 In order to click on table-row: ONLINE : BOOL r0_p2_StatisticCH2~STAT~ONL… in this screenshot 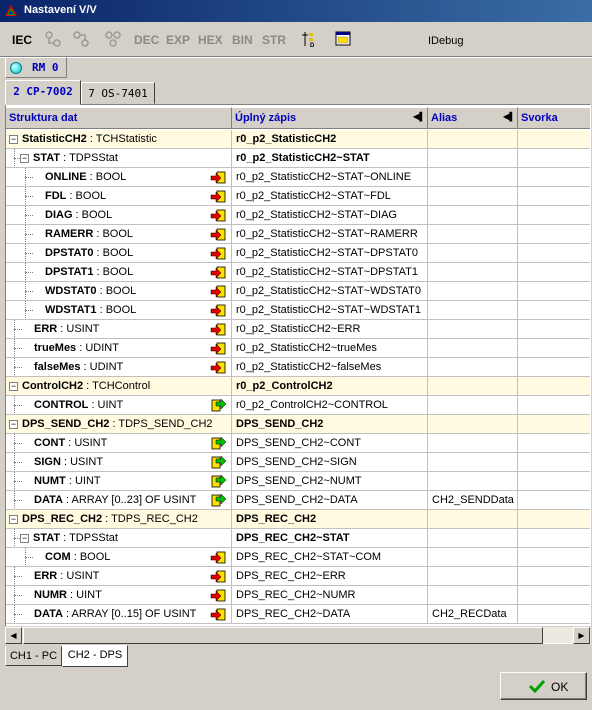, I will do `click(298, 177)`.